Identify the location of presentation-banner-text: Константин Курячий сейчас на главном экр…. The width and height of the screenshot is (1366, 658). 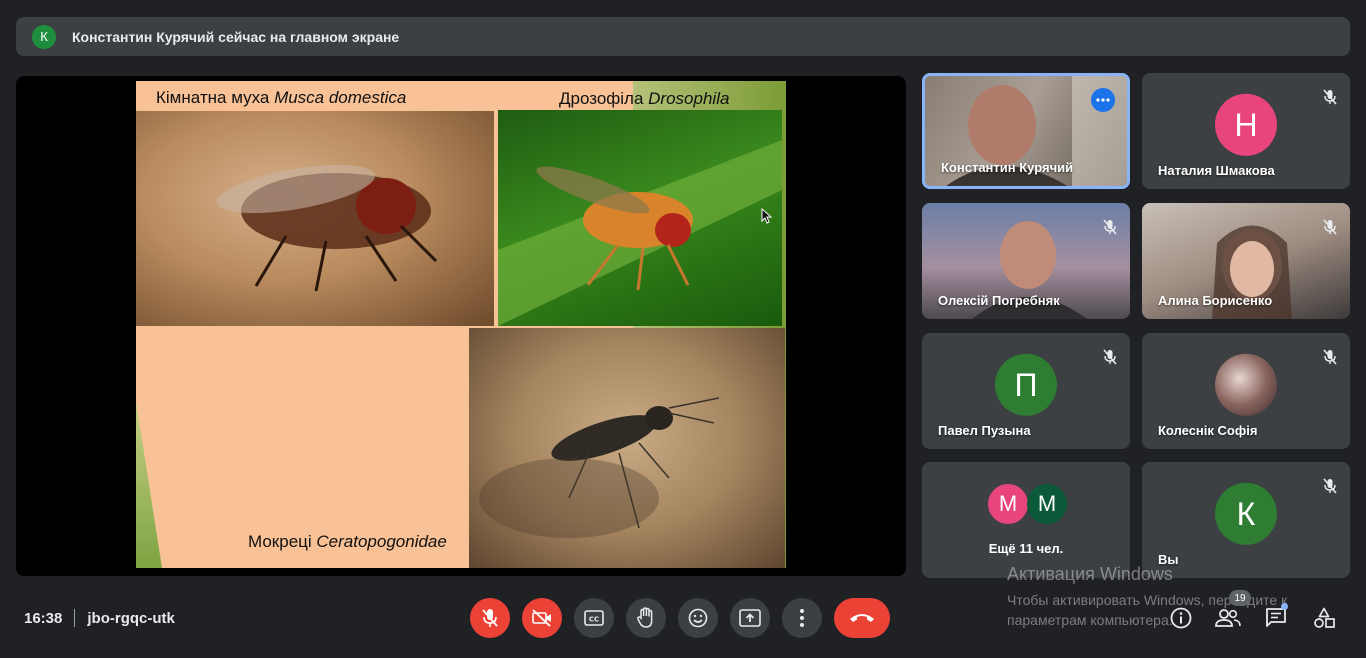
(236, 36).